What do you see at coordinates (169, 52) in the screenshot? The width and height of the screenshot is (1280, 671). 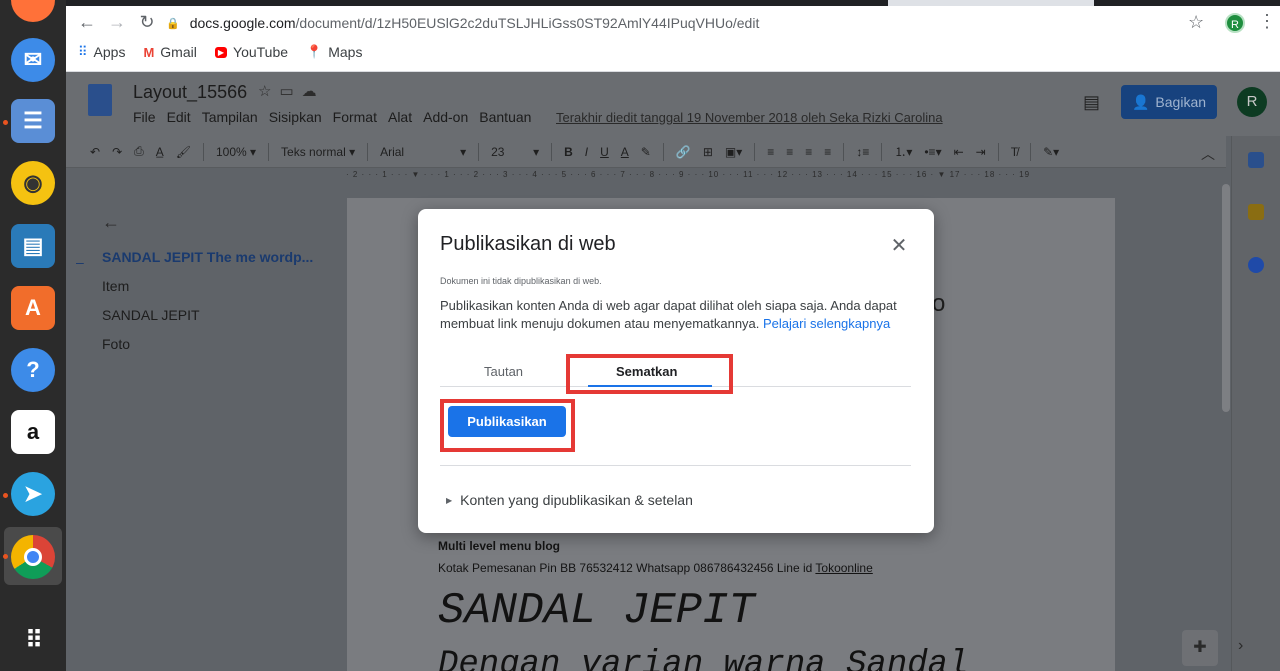 I see `bookmark-gmail: M Gmail` at bounding box center [169, 52].